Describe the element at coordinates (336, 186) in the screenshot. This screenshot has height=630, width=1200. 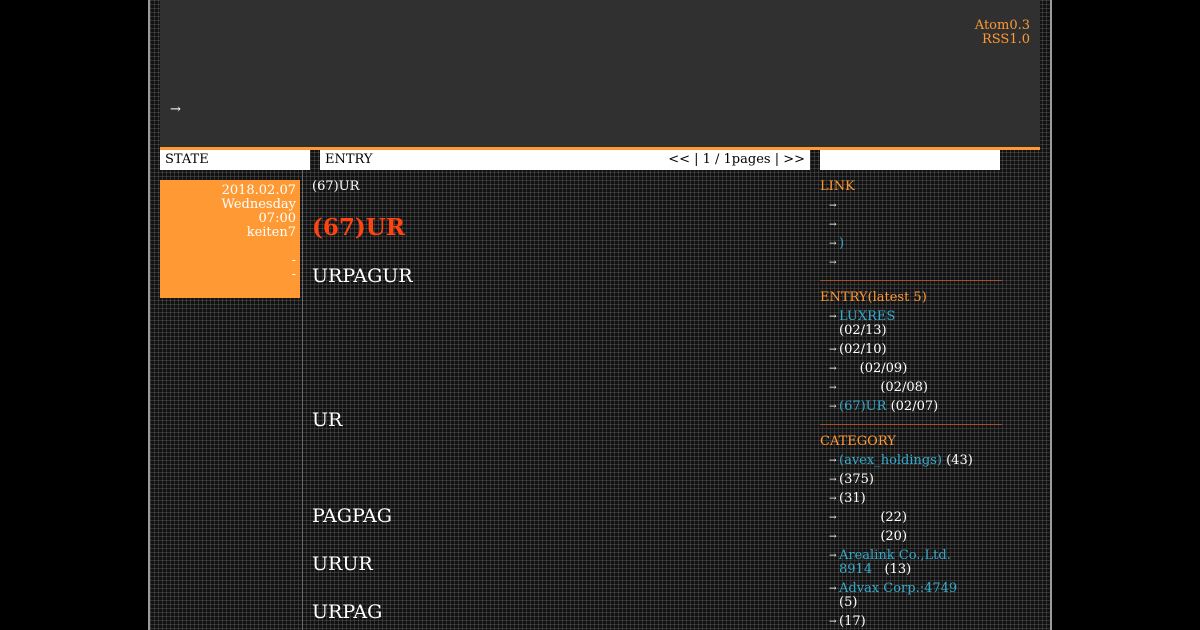
I see `entry-small-title: (67)UR` at that location.